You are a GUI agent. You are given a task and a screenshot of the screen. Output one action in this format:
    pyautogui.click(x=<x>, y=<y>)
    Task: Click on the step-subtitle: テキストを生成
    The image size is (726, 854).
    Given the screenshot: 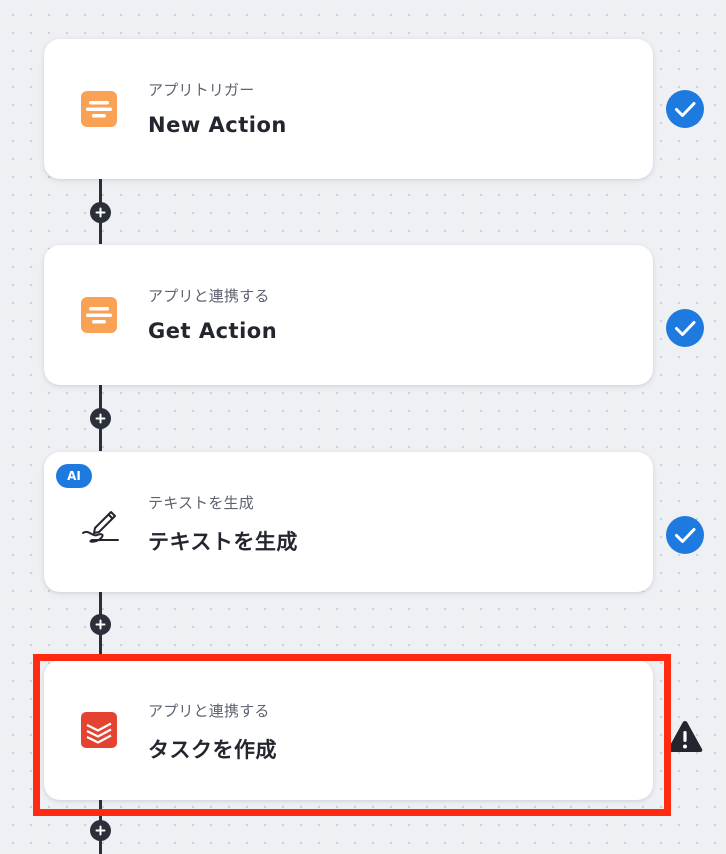 What is the action you would take?
    pyautogui.click(x=201, y=503)
    